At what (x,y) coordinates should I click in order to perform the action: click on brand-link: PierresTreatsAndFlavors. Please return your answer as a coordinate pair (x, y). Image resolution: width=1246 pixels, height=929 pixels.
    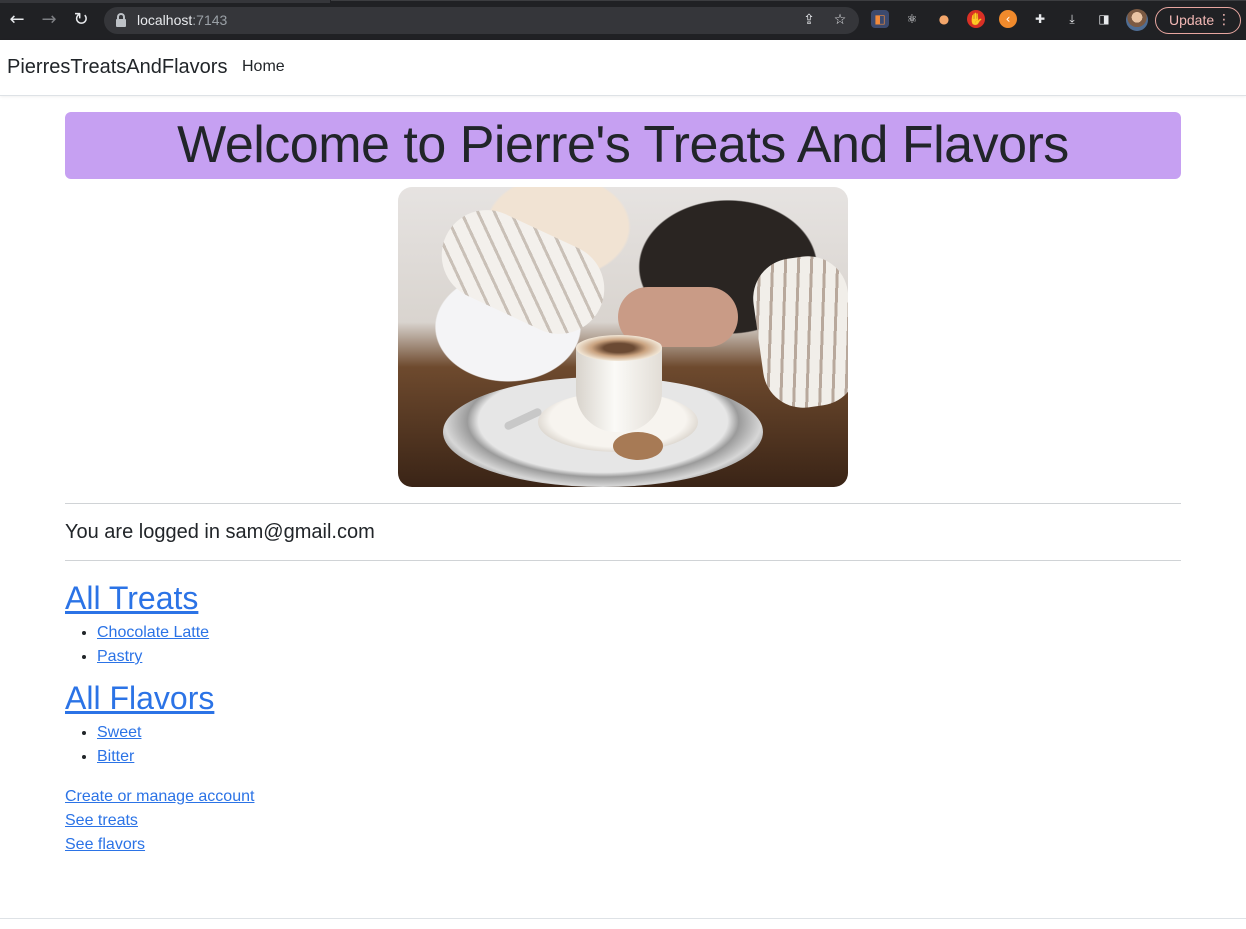
    Looking at the image, I should click on (117, 67).